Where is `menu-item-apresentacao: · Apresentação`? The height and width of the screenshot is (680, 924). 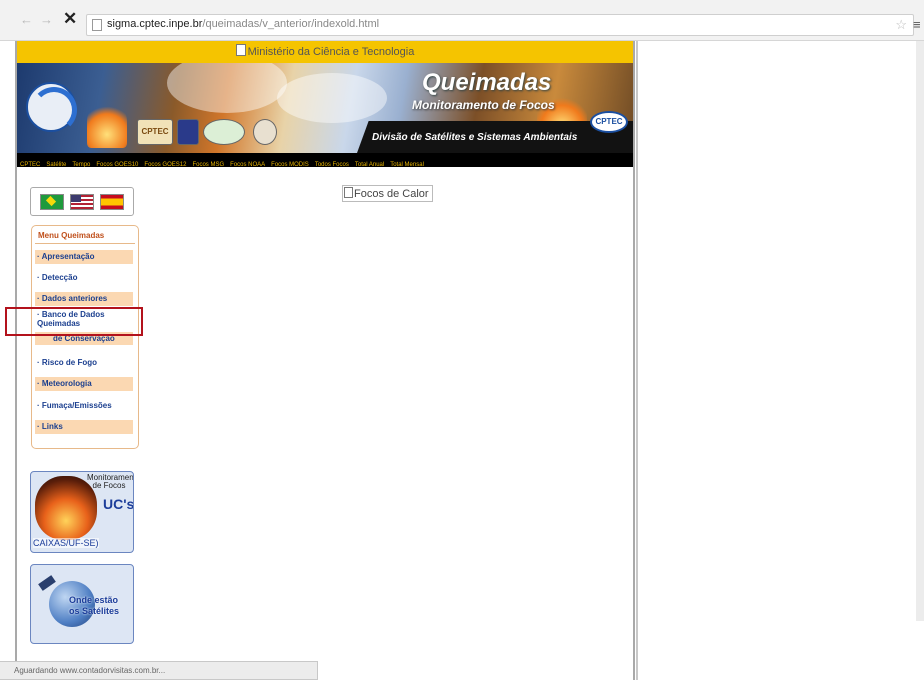 menu-item-apresentacao: · Apresentação is located at coordinates (84, 257).